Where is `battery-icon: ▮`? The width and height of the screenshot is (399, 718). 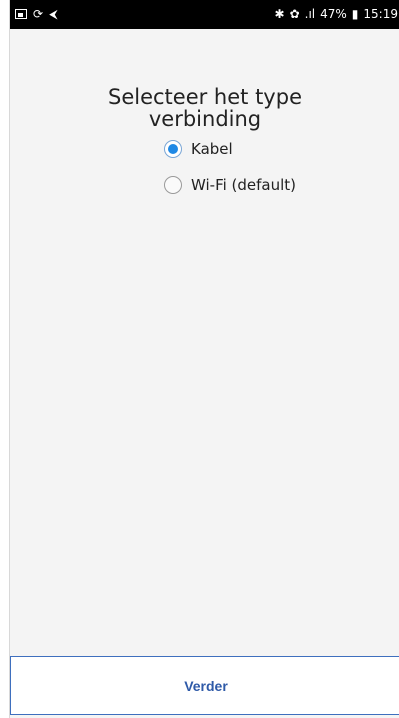 battery-icon: ▮ is located at coordinates (355, 14).